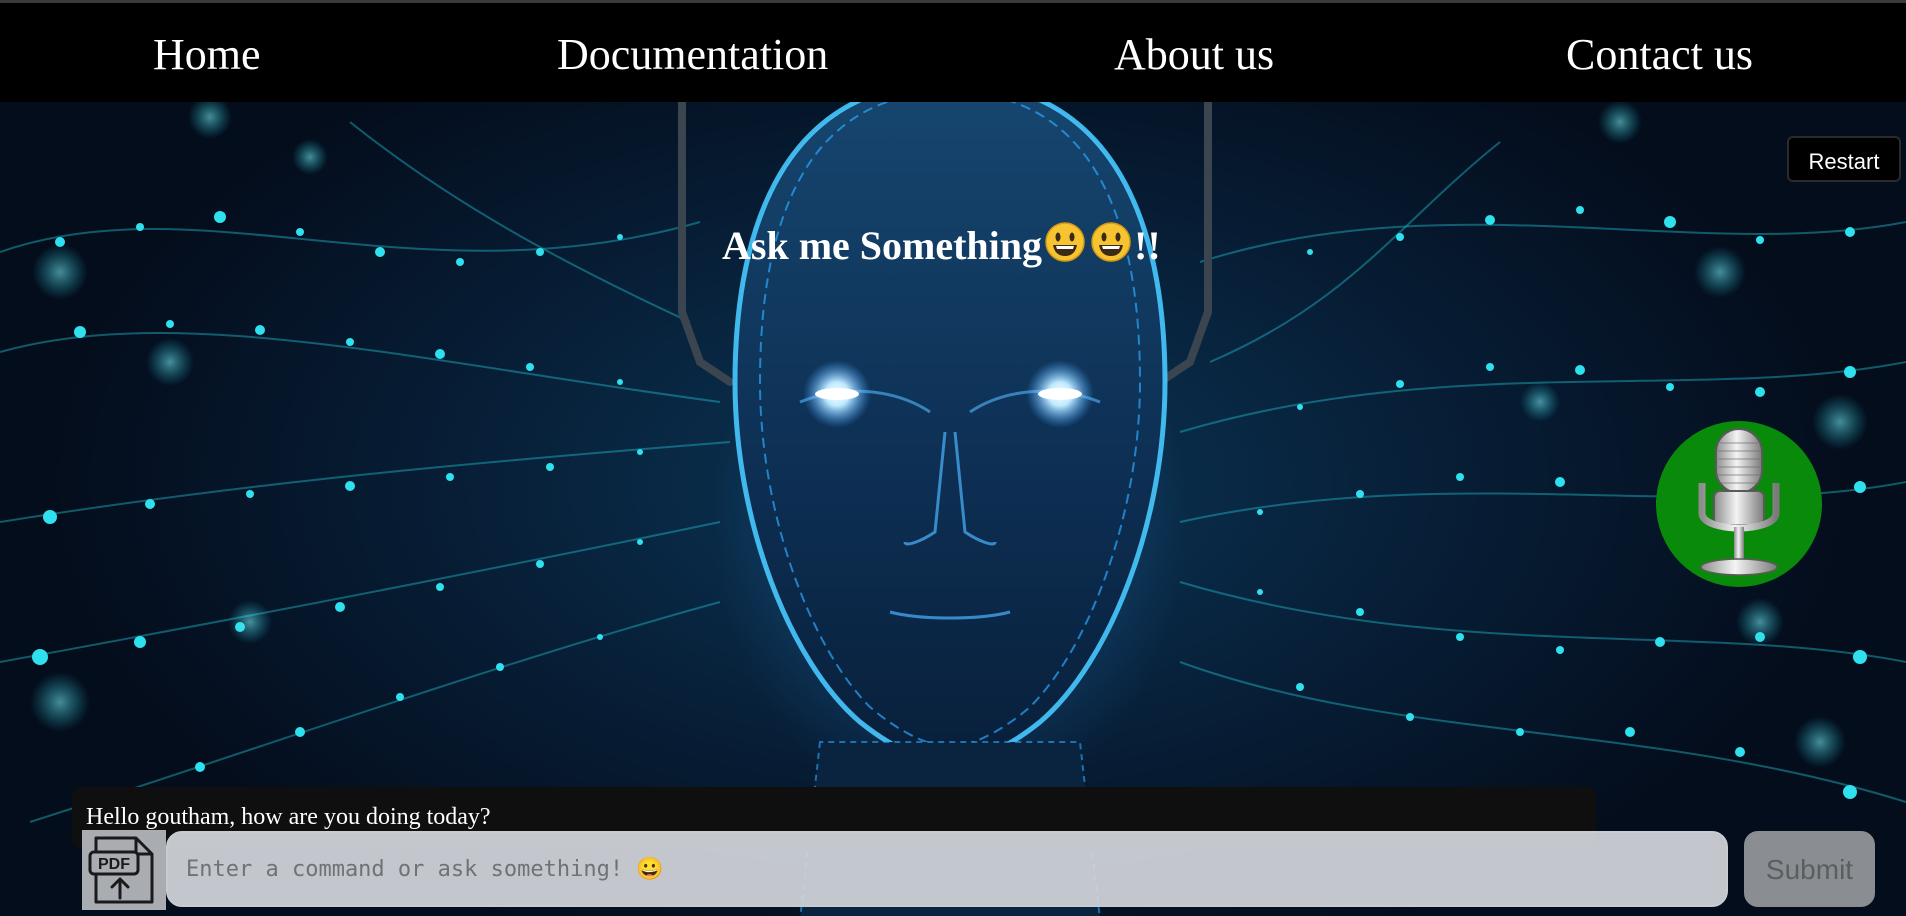  Describe the element at coordinates (114, 864) in the screenshot. I see `svg-text: PDF` at that location.